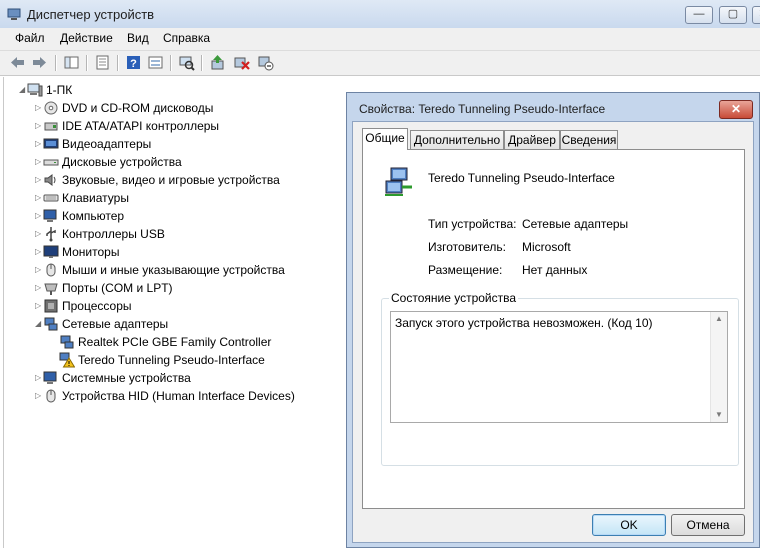  What do you see at coordinates (122, 162) in the screenshot?
I see `tree-item-label: Дисковые устройства` at bounding box center [122, 162].